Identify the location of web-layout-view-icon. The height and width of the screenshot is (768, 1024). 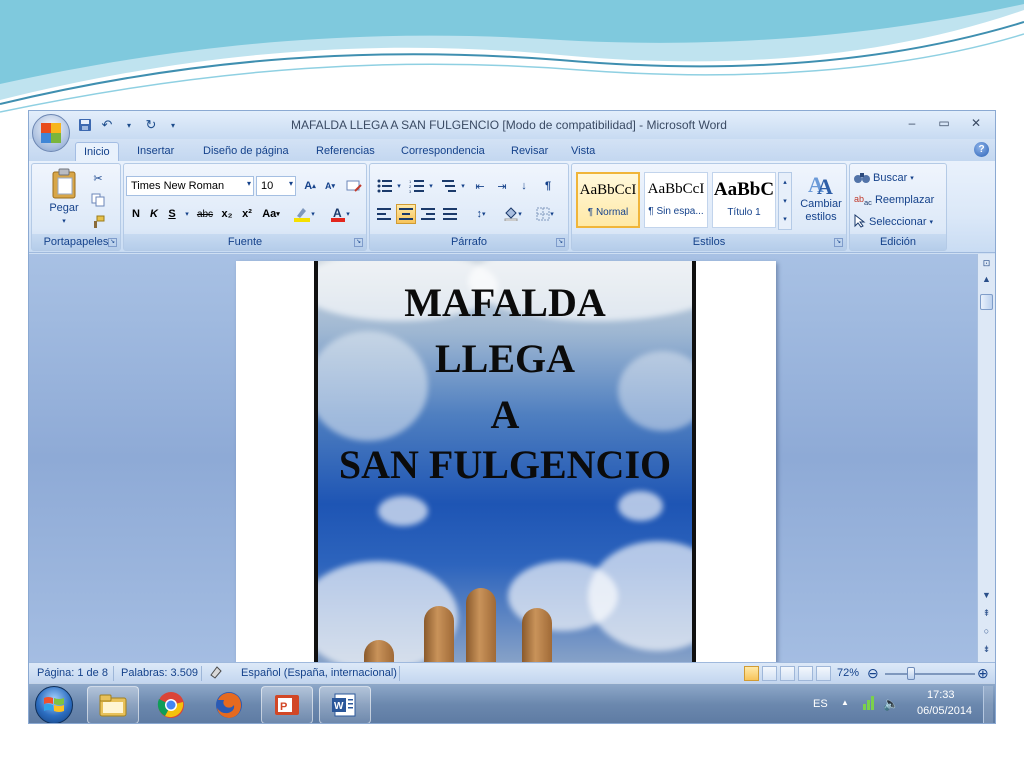
(787, 673).